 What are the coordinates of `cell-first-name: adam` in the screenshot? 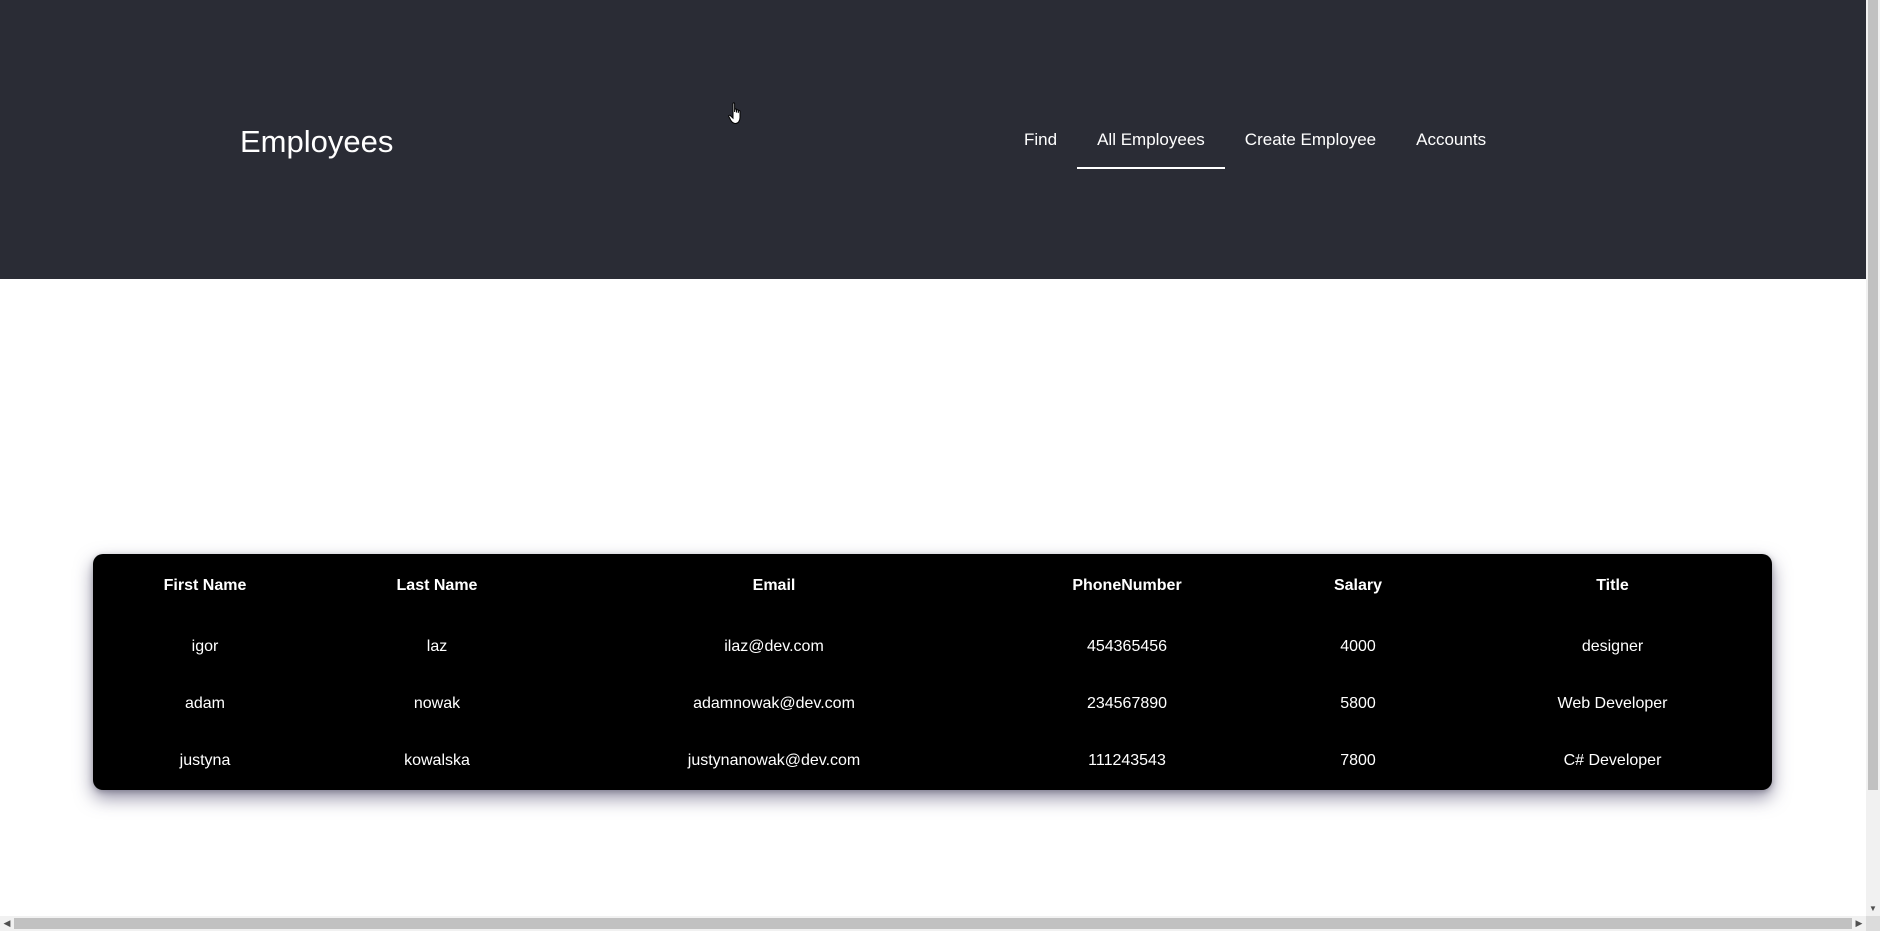 It's located at (205, 703).